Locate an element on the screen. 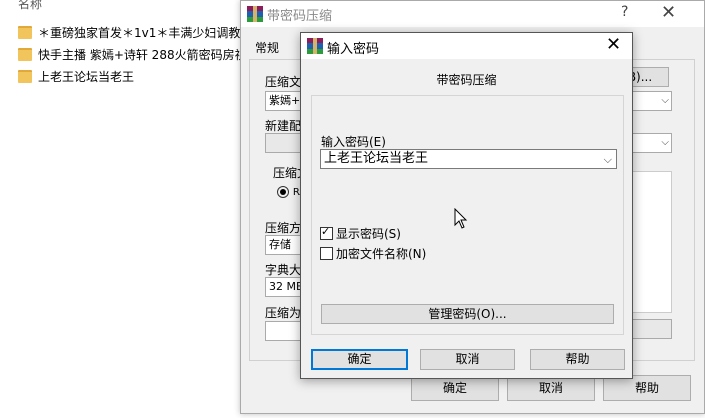 Image resolution: width=705 pixels, height=418 pixels. help-button: 帮助 is located at coordinates (577, 359).